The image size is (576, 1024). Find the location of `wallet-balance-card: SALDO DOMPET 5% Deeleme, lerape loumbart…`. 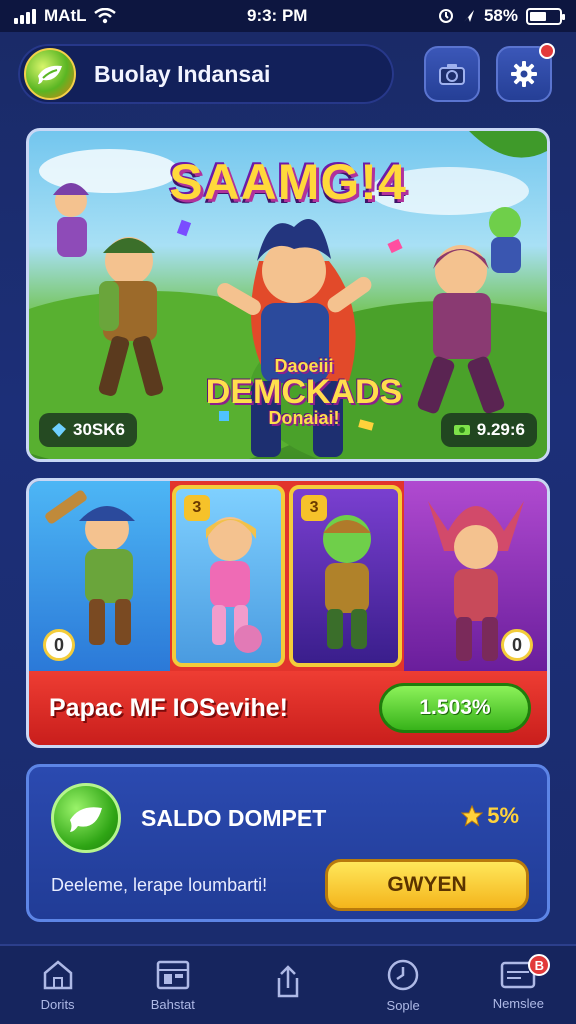

wallet-balance-card: SALDO DOMPET 5% Deeleme, lerape loumbart… is located at coordinates (288, 843).